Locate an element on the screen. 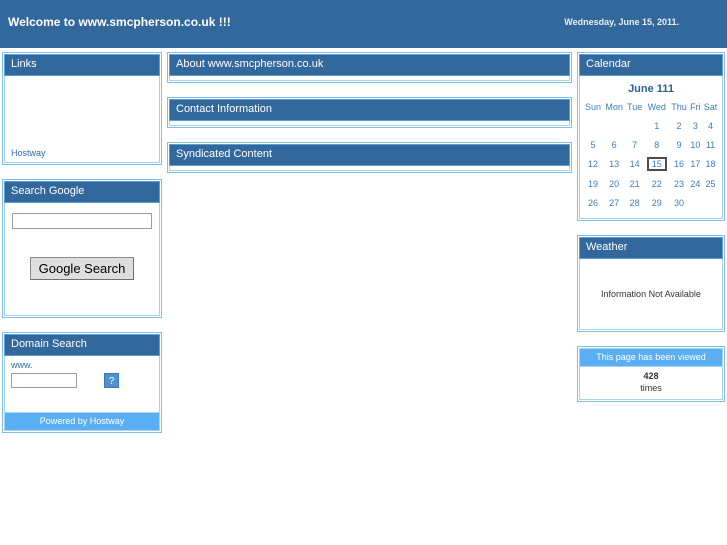 Image resolution: width=727 pixels, height=545 pixels. calendar-month-label: June 111 is located at coordinates (651, 89).